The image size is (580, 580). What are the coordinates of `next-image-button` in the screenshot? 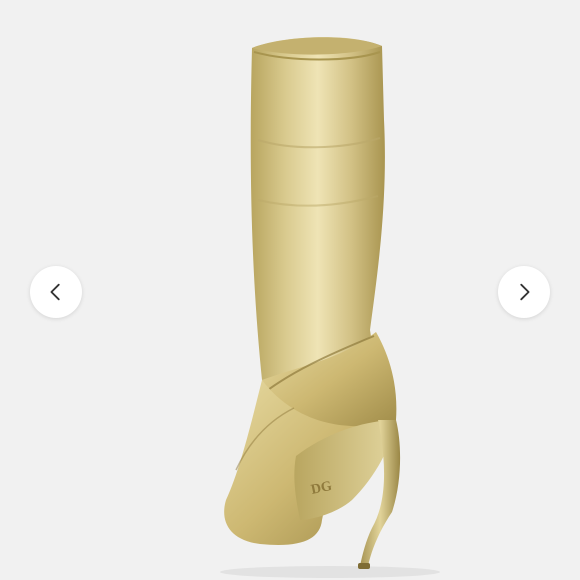 It's located at (524, 292).